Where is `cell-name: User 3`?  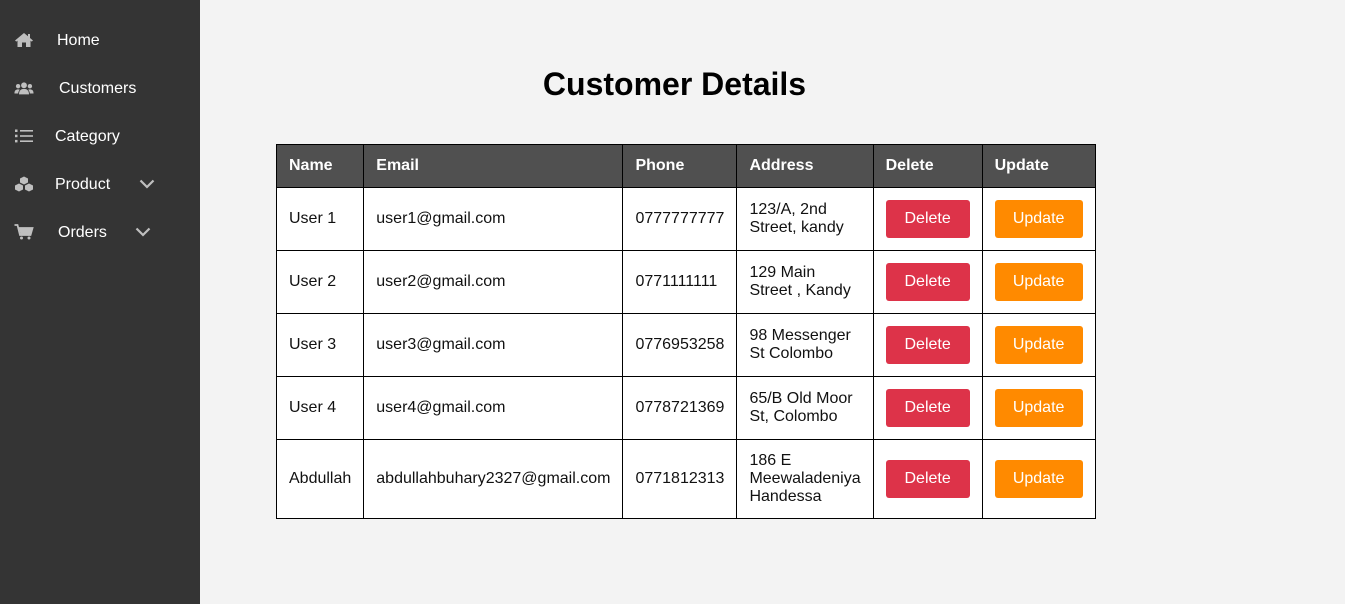 cell-name: User 3 is located at coordinates (320, 345).